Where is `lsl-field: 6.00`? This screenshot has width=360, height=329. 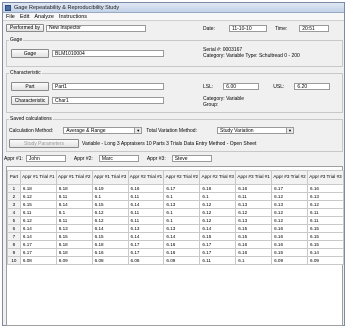 lsl-field: 6.00 is located at coordinates (241, 86).